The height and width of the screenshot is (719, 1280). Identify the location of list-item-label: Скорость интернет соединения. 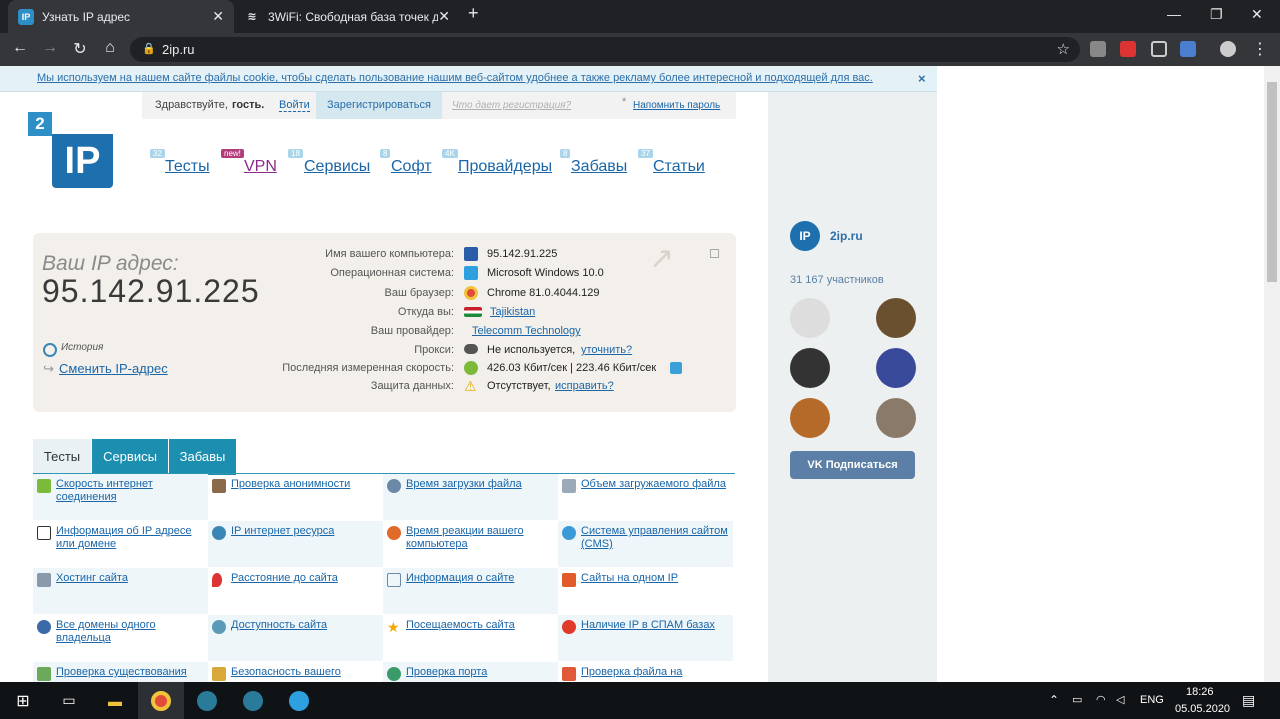
(130, 491).